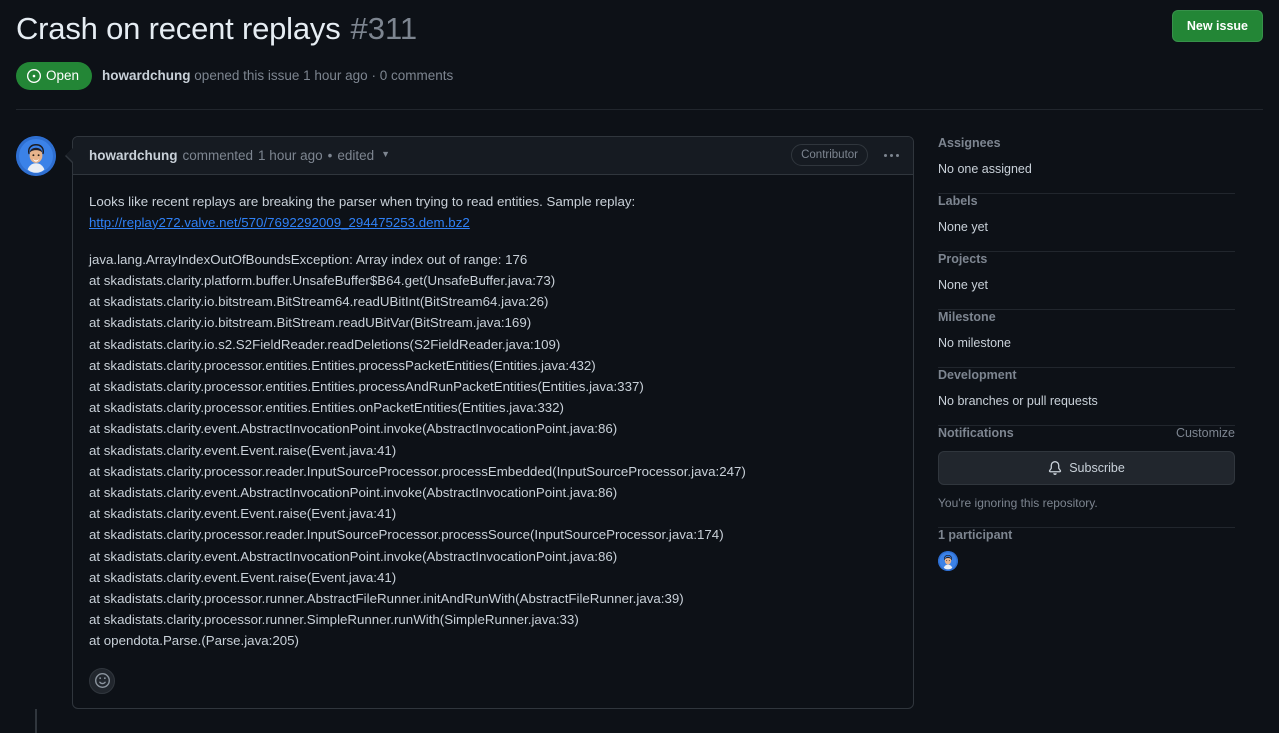 The width and height of the screenshot is (1279, 733). Describe the element at coordinates (976, 432) in the screenshot. I see `notifications-title: Notifications` at that location.